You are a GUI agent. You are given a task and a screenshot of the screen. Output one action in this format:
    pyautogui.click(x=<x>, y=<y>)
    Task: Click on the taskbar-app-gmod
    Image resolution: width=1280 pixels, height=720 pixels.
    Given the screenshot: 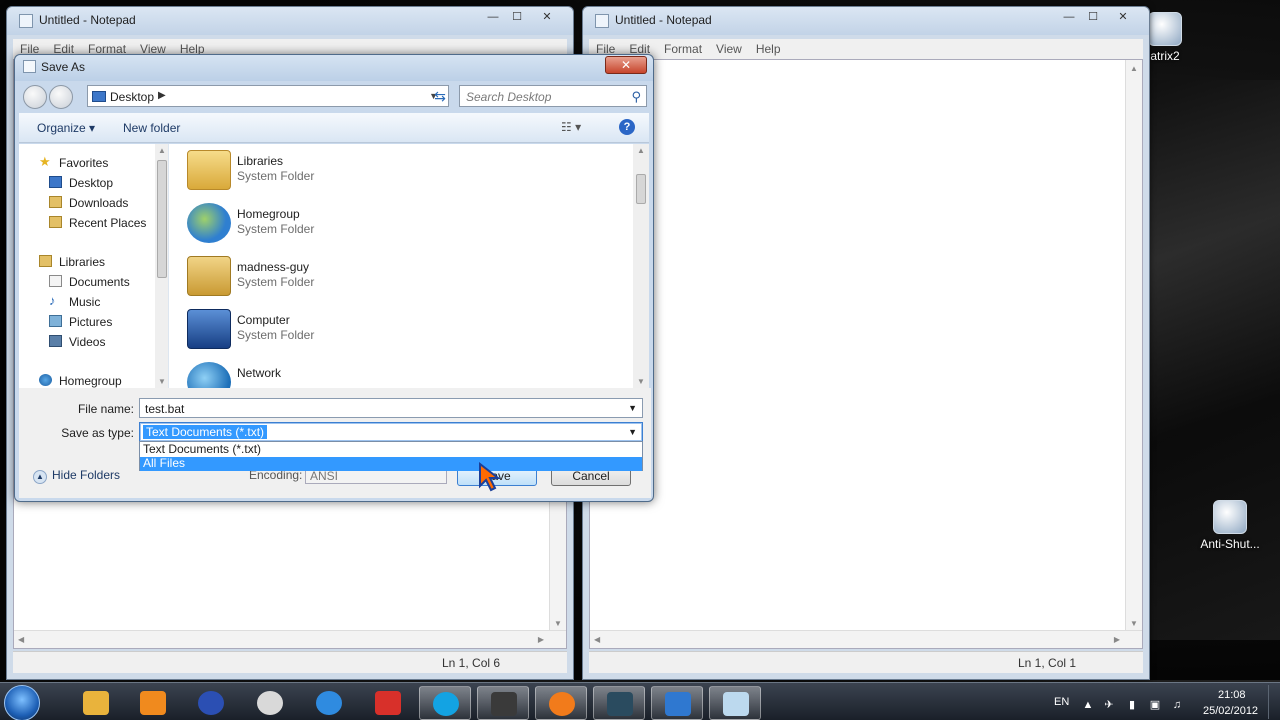 What is the action you would take?
    pyautogui.click(x=677, y=703)
    